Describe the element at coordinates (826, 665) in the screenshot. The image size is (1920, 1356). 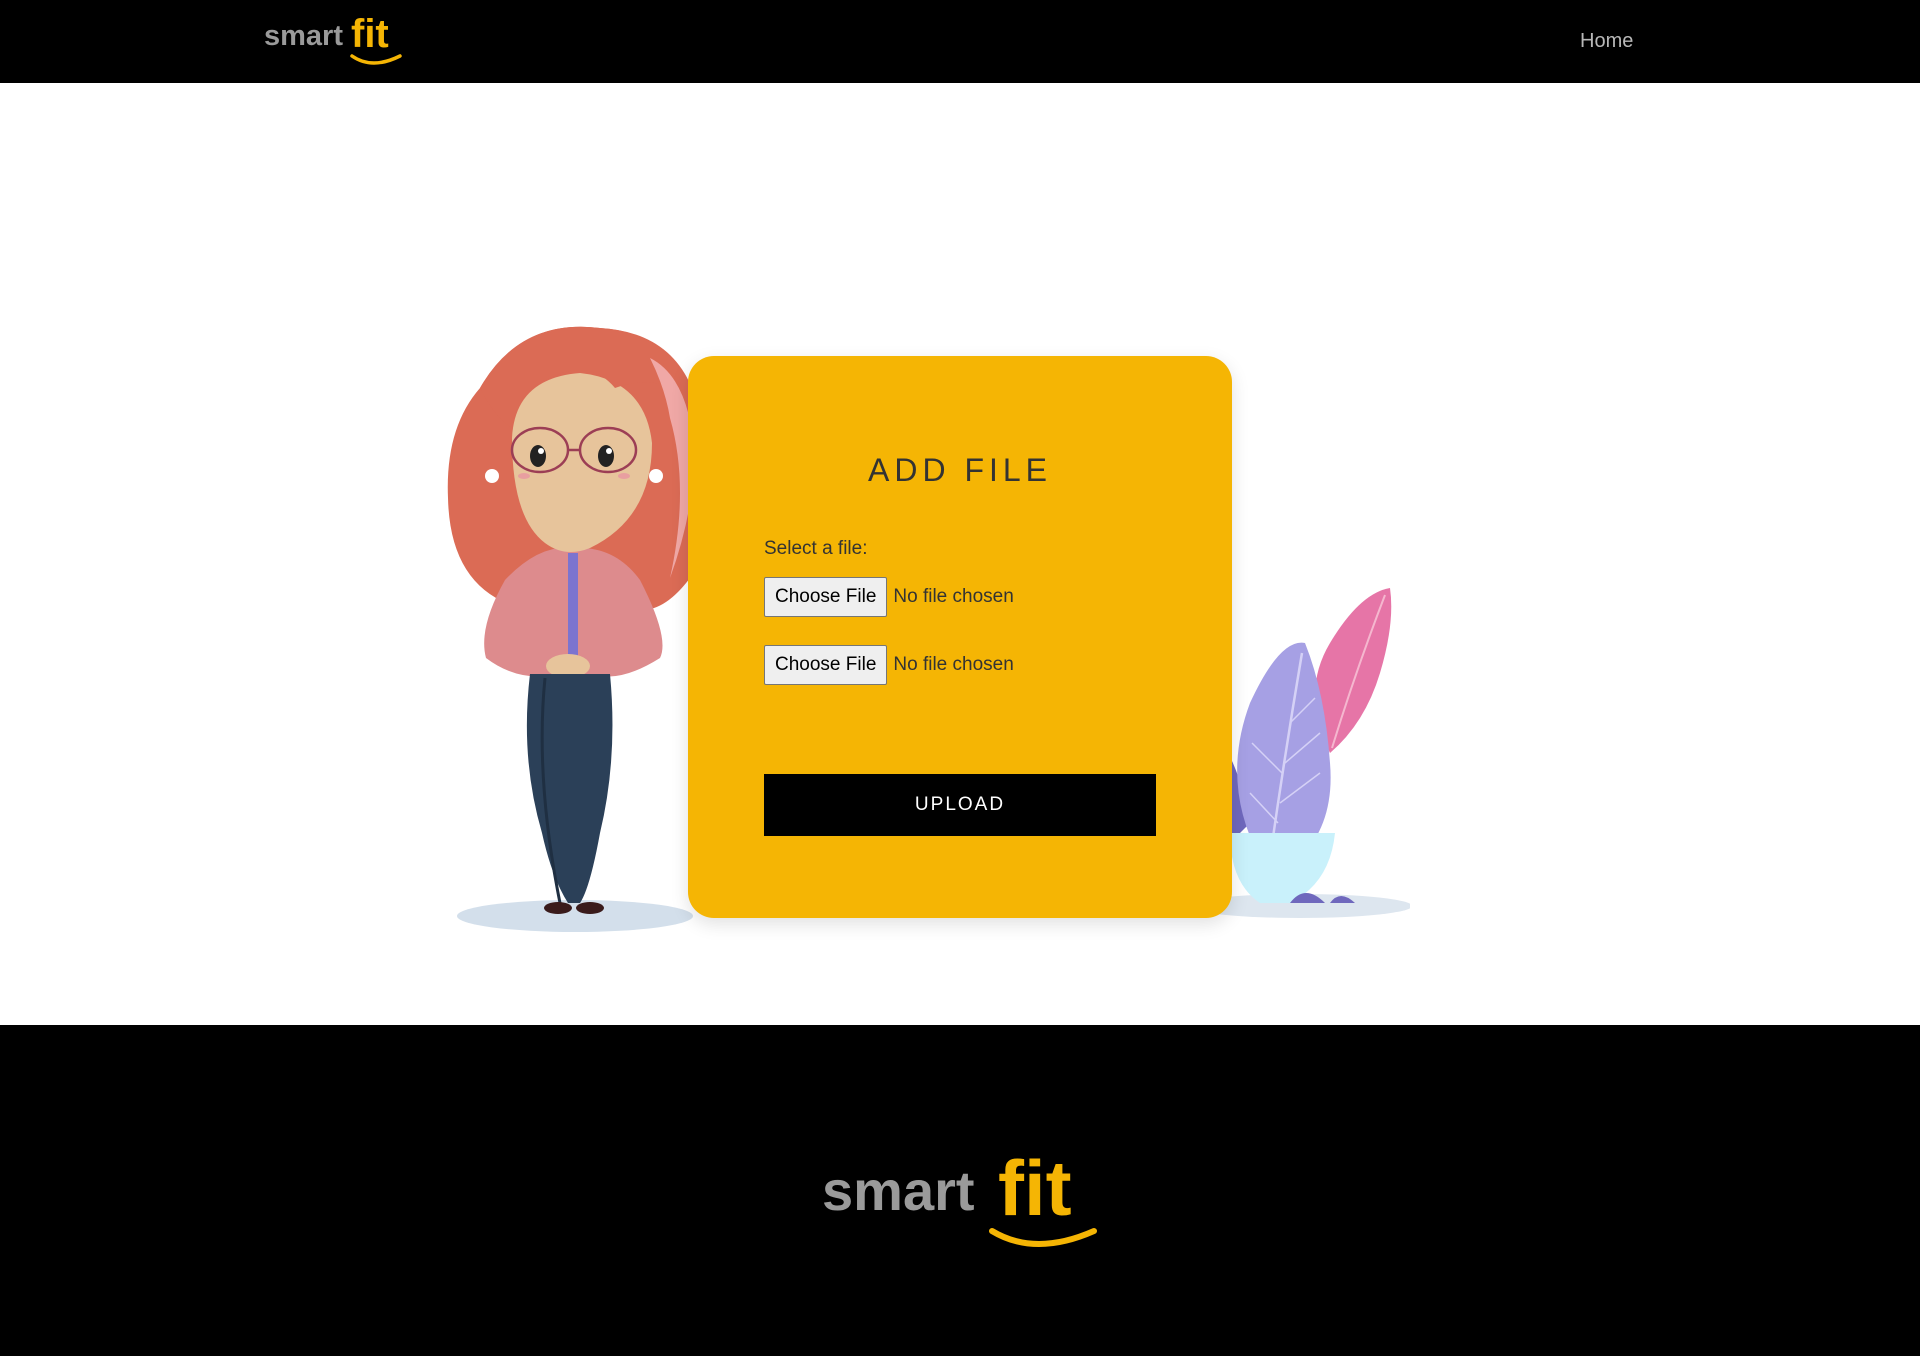
I see `choose-file-button-2: Choose File` at that location.